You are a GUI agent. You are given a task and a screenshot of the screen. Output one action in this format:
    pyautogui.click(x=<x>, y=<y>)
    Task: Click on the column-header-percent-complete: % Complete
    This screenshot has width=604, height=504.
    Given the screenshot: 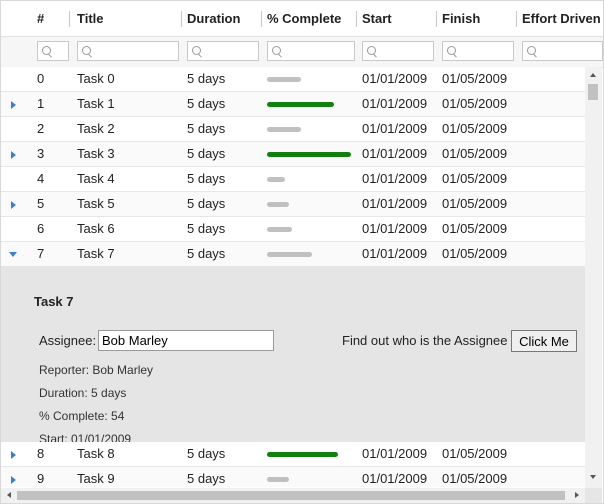 What is the action you would take?
    pyautogui.click(x=307, y=18)
    